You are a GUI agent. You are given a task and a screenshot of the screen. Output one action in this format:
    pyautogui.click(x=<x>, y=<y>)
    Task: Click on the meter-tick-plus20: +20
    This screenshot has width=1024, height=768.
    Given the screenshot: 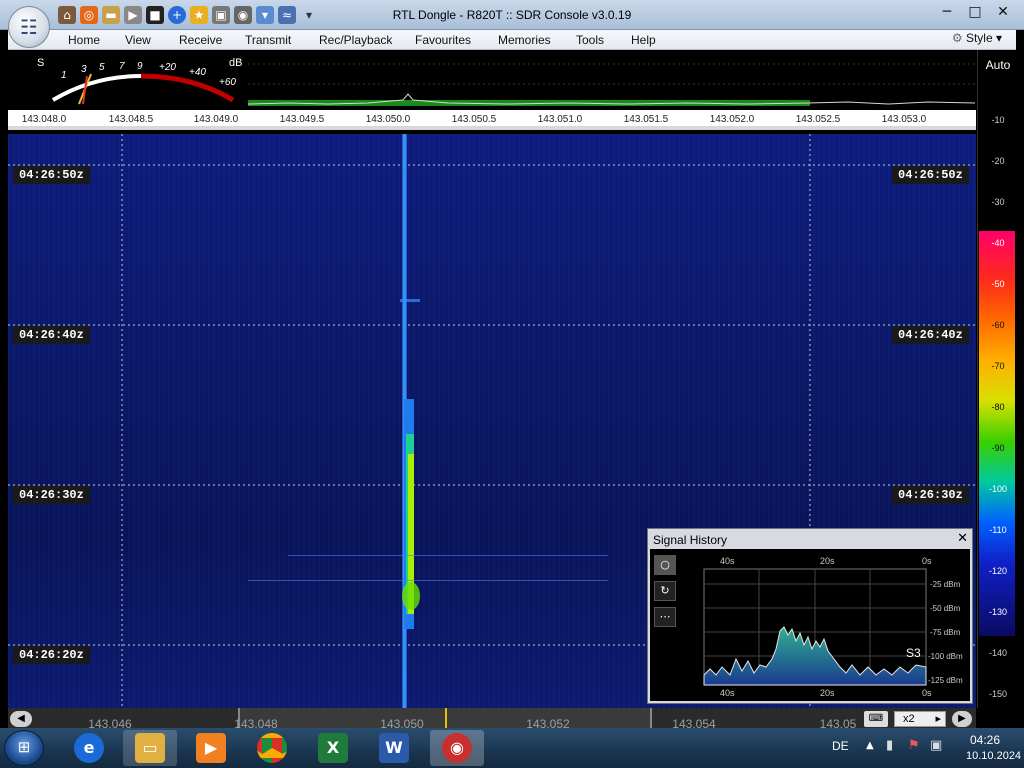 What is the action you would take?
    pyautogui.click(x=167, y=67)
    